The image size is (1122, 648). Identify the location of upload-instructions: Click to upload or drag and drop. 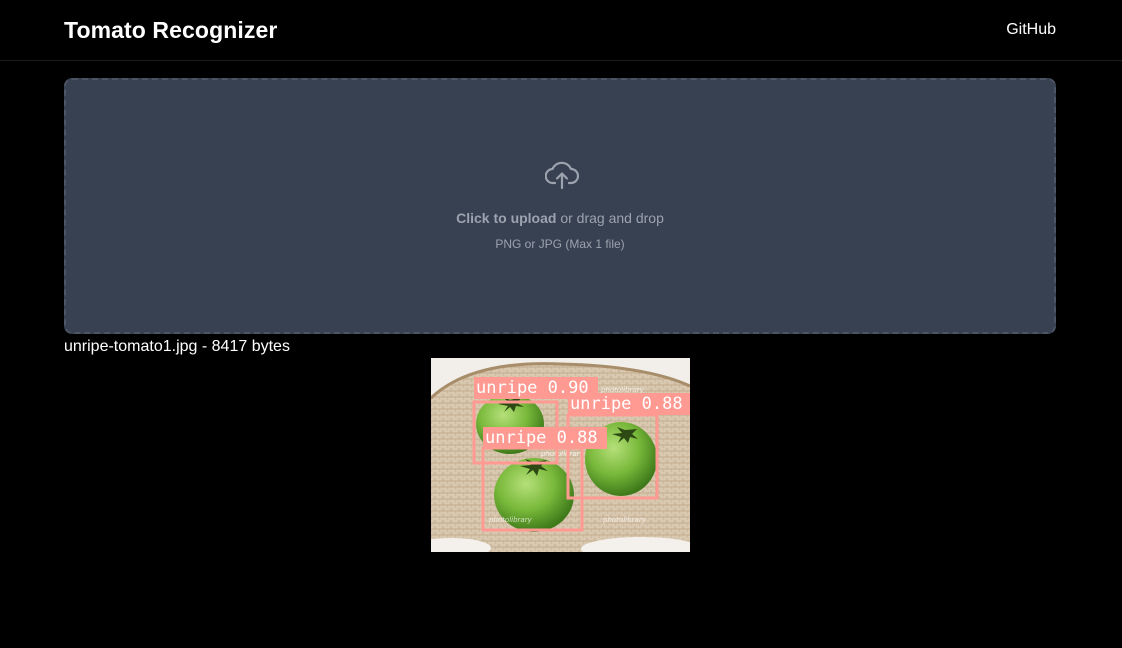
(560, 218).